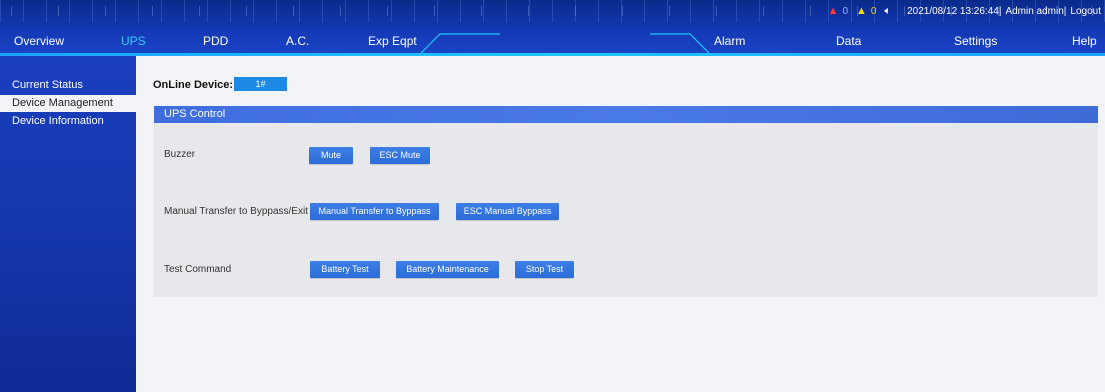 This screenshot has height=392, width=1105. I want to click on nav-ups: UPS, so click(133, 41).